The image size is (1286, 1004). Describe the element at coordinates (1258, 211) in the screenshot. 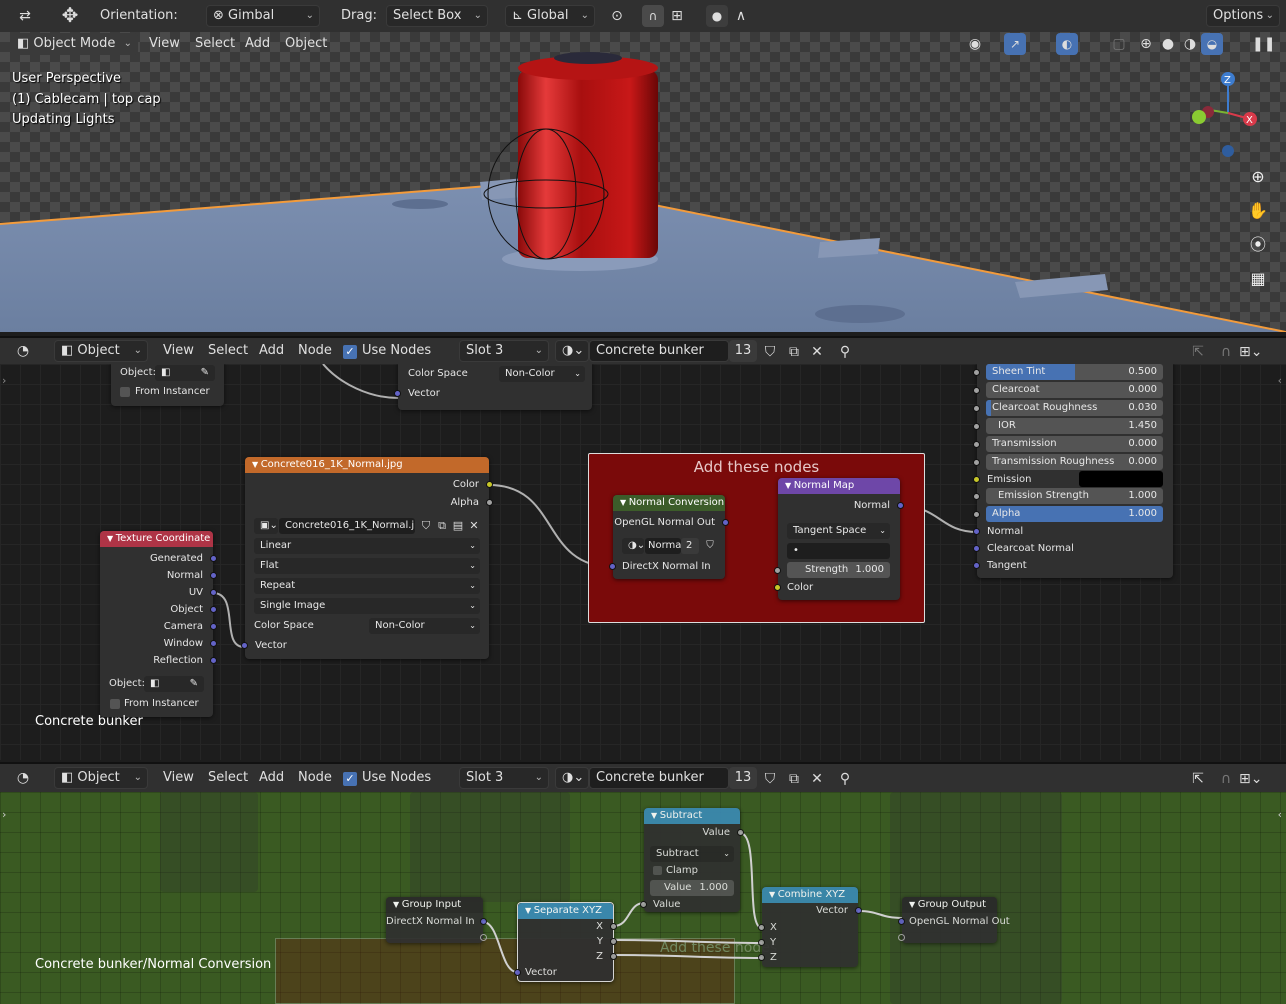

I see `pan-hand-icon: ✋` at that location.